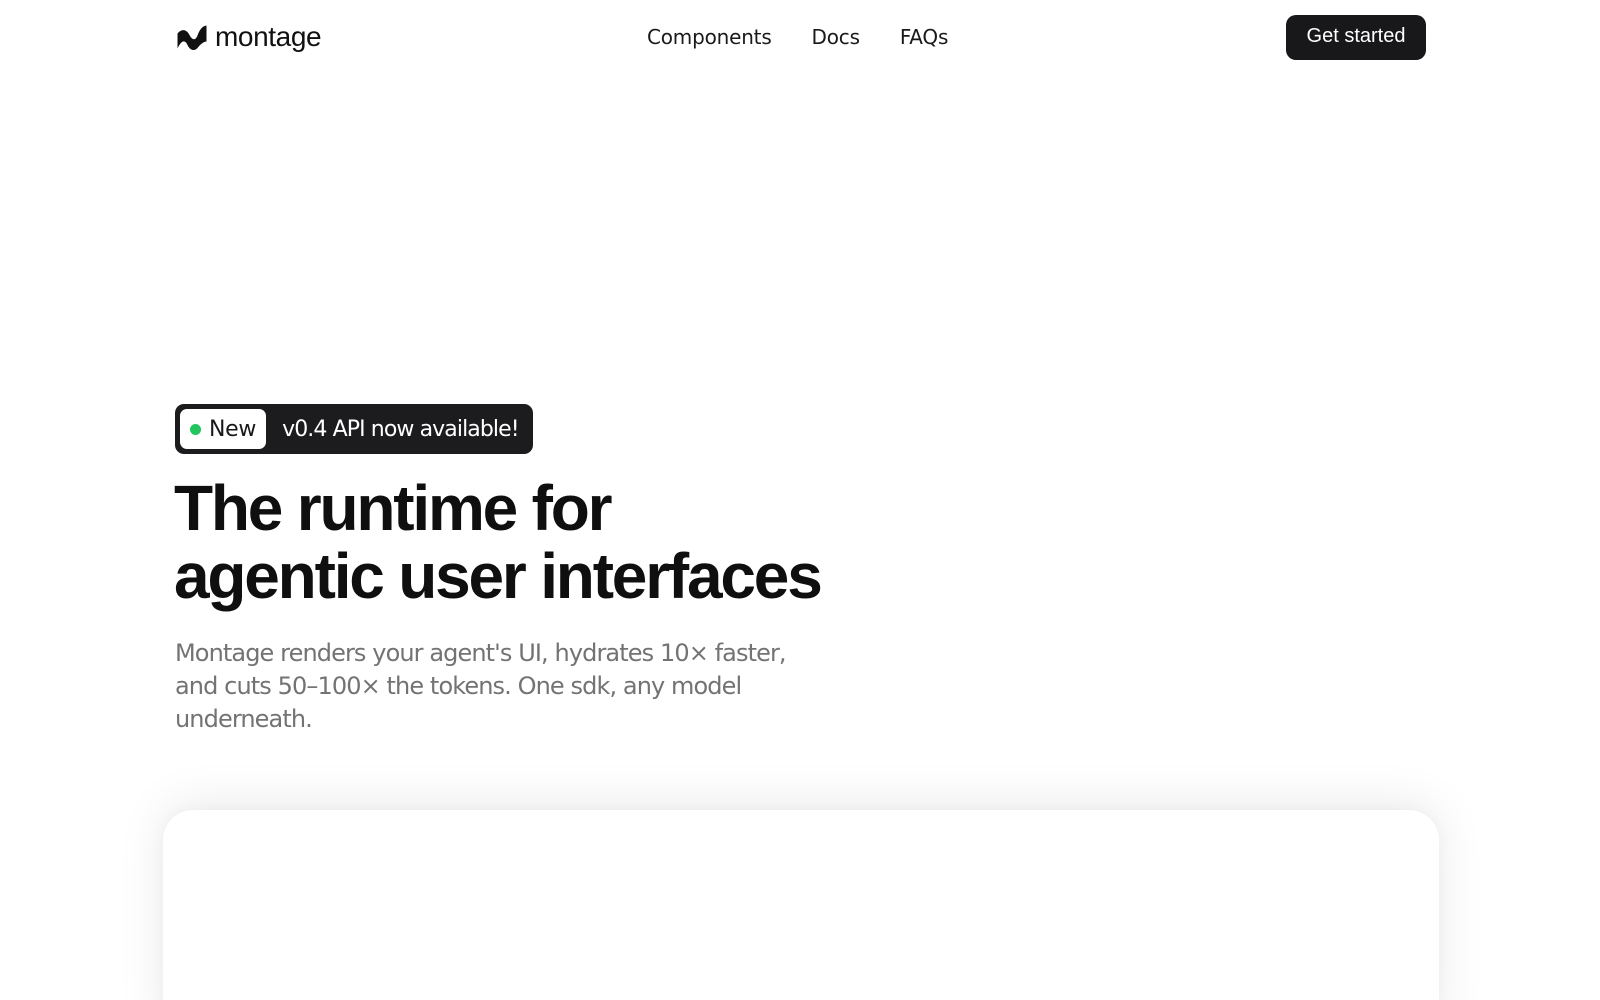 The image size is (1600, 1000). Describe the element at coordinates (836, 37) in the screenshot. I see `nav-link-docs: Docs` at that location.